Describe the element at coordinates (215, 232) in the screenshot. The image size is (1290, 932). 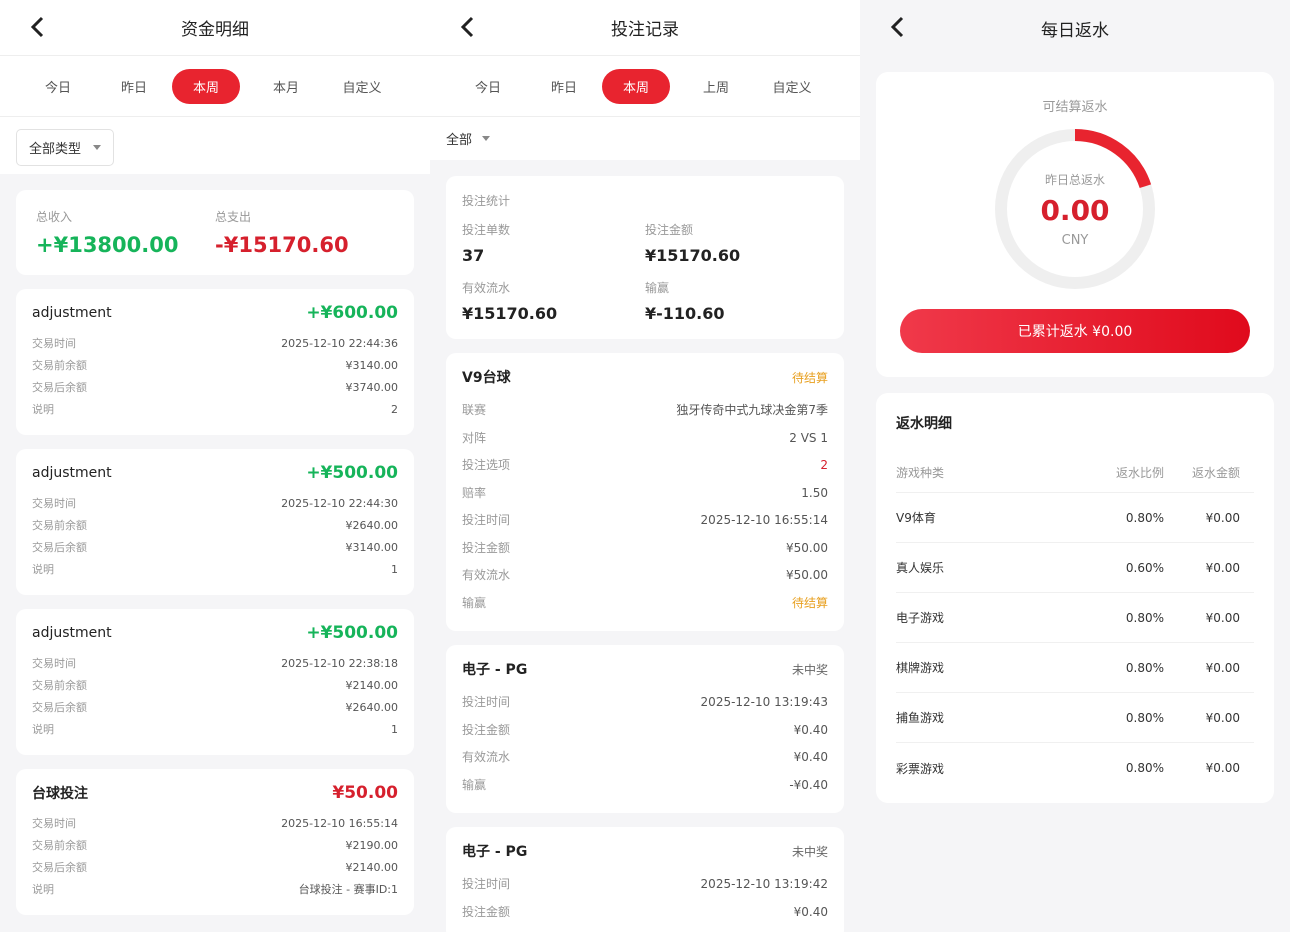
I see `summary-card: 总收入 +¥13800.00 总支出 -¥15170.60` at that location.